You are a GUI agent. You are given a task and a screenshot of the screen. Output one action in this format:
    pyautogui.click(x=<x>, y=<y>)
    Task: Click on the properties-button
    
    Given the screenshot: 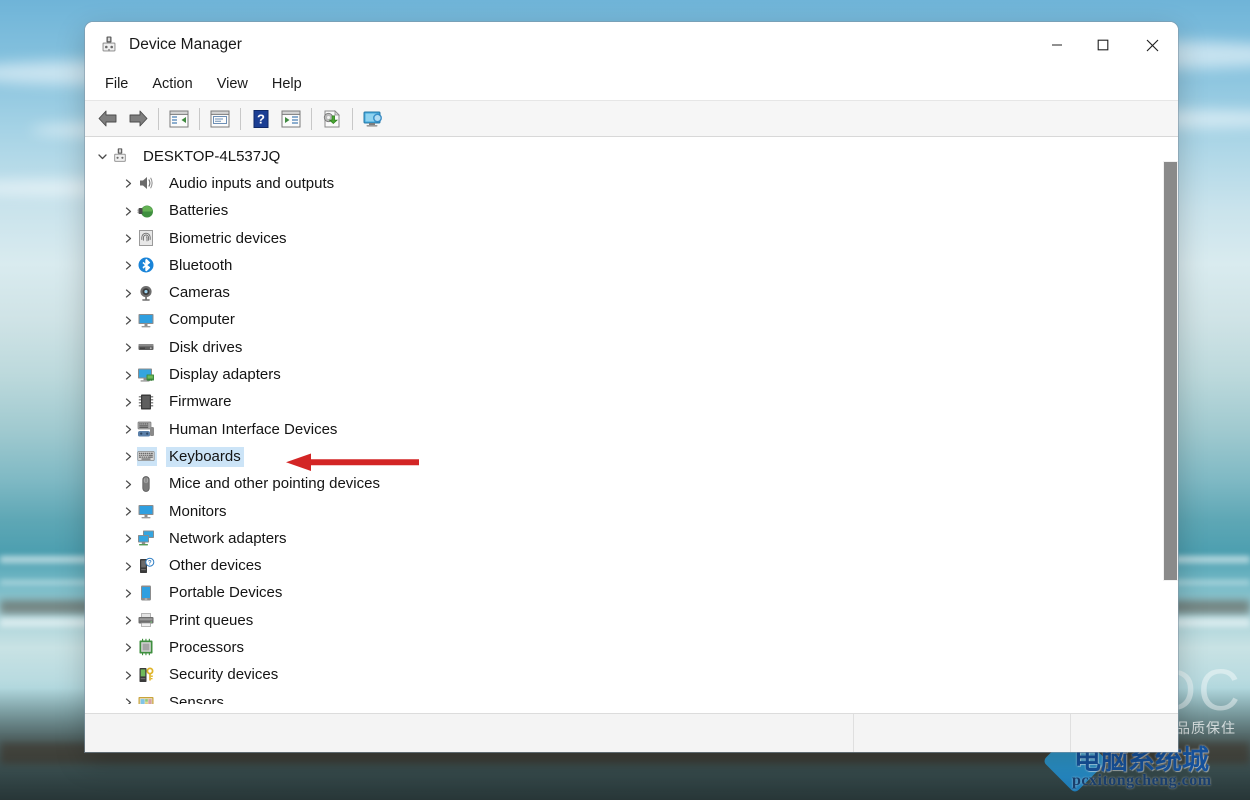 What is the action you would take?
    pyautogui.click(x=220, y=119)
    